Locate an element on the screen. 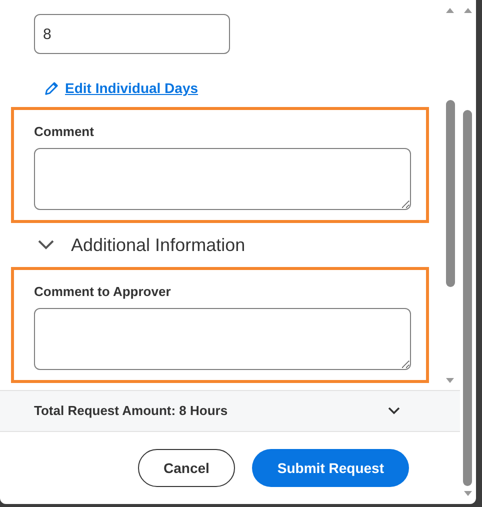  submit-button: Submit Request is located at coordinates (330, 468).